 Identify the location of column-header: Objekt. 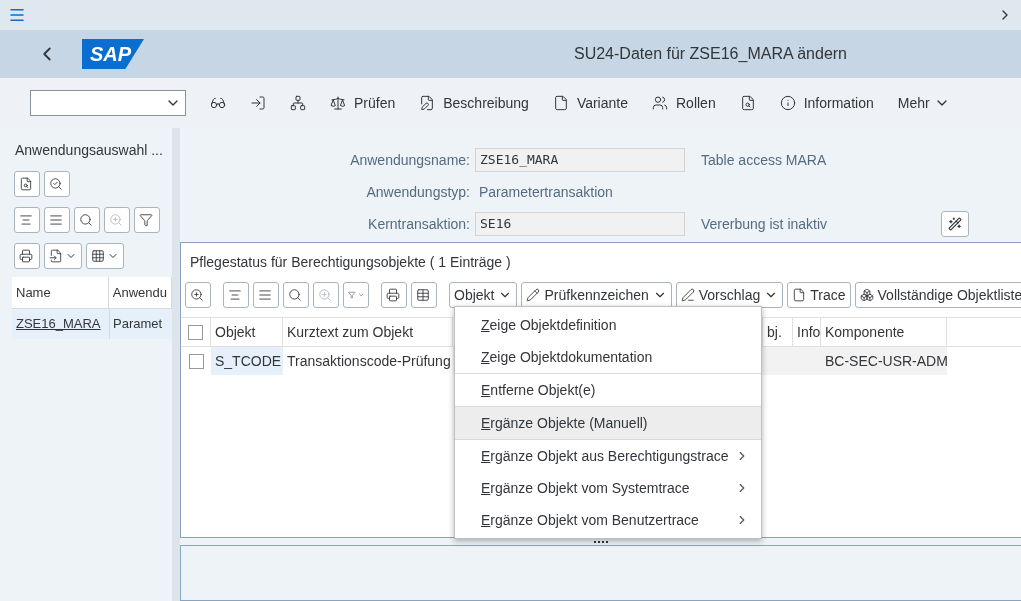
(247, 332).